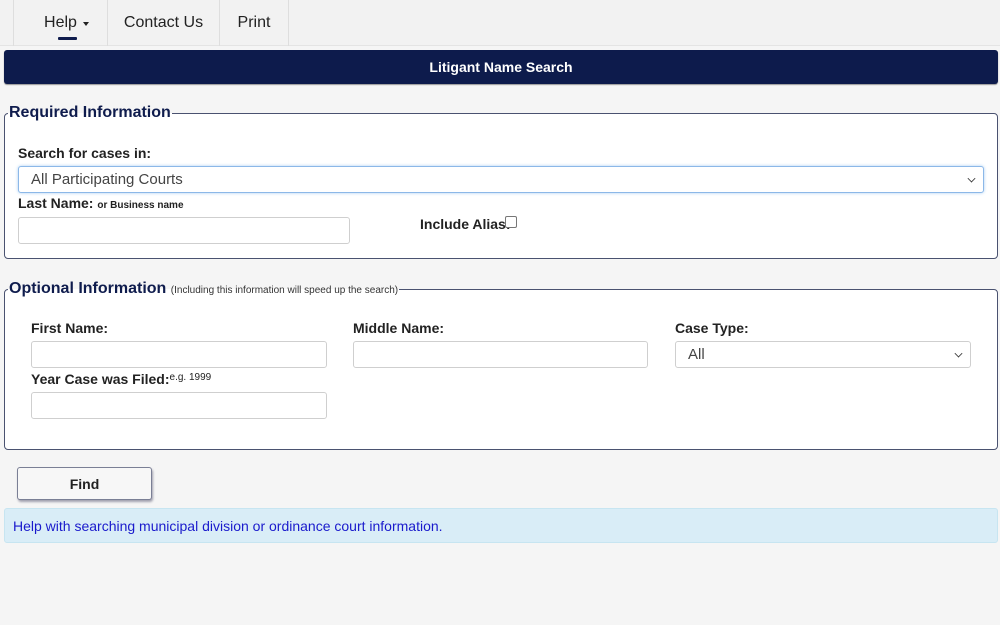  Describe the element at coordinates (511, 222) in the screenshot. I see `include-alias-checkbox` at that location.